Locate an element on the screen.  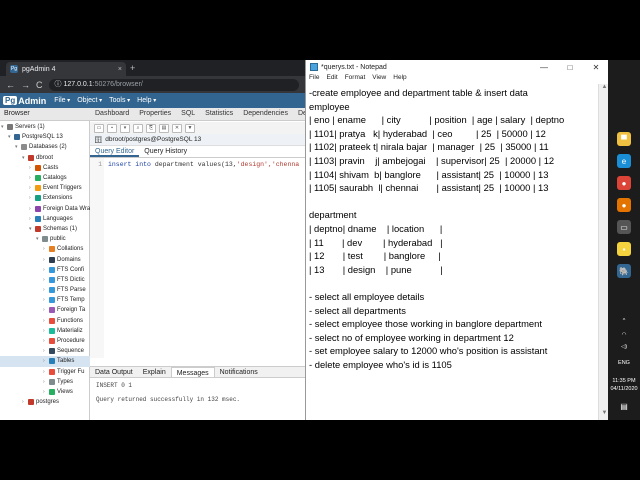
tab-dependents: Depen is located at coordinates (299, 114).